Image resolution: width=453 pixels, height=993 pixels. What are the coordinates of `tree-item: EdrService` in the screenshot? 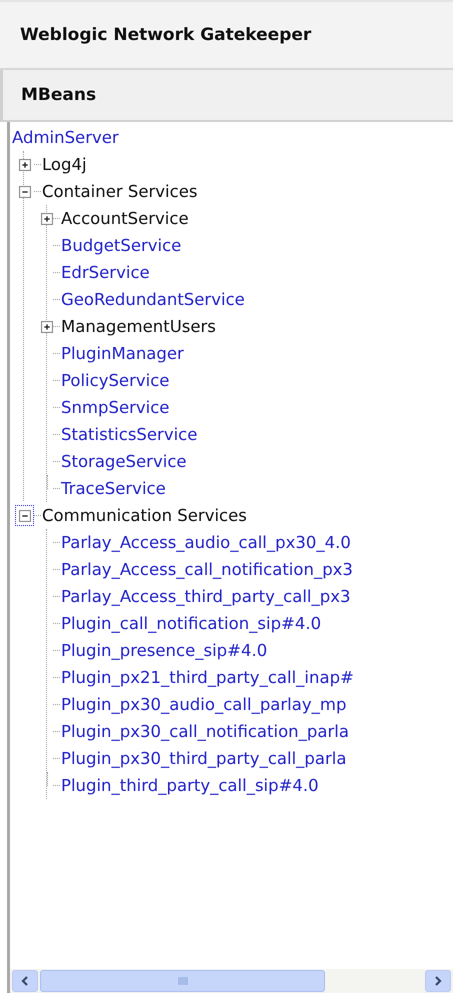 It's located at (105, 272).